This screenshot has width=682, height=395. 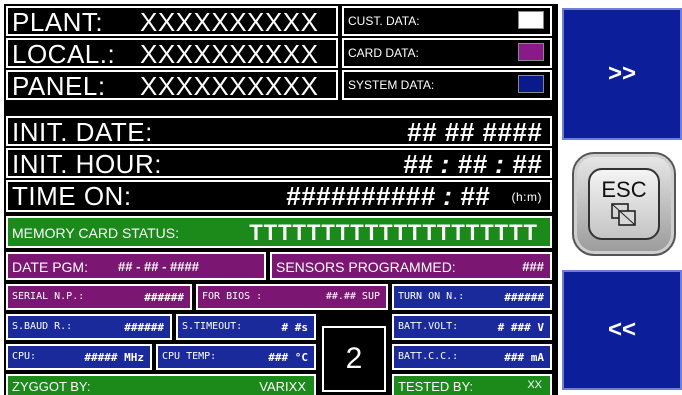 I want to click on init-hour-row: INIT. HOUR: ## : ## : ##, so click(x=279, y=163).